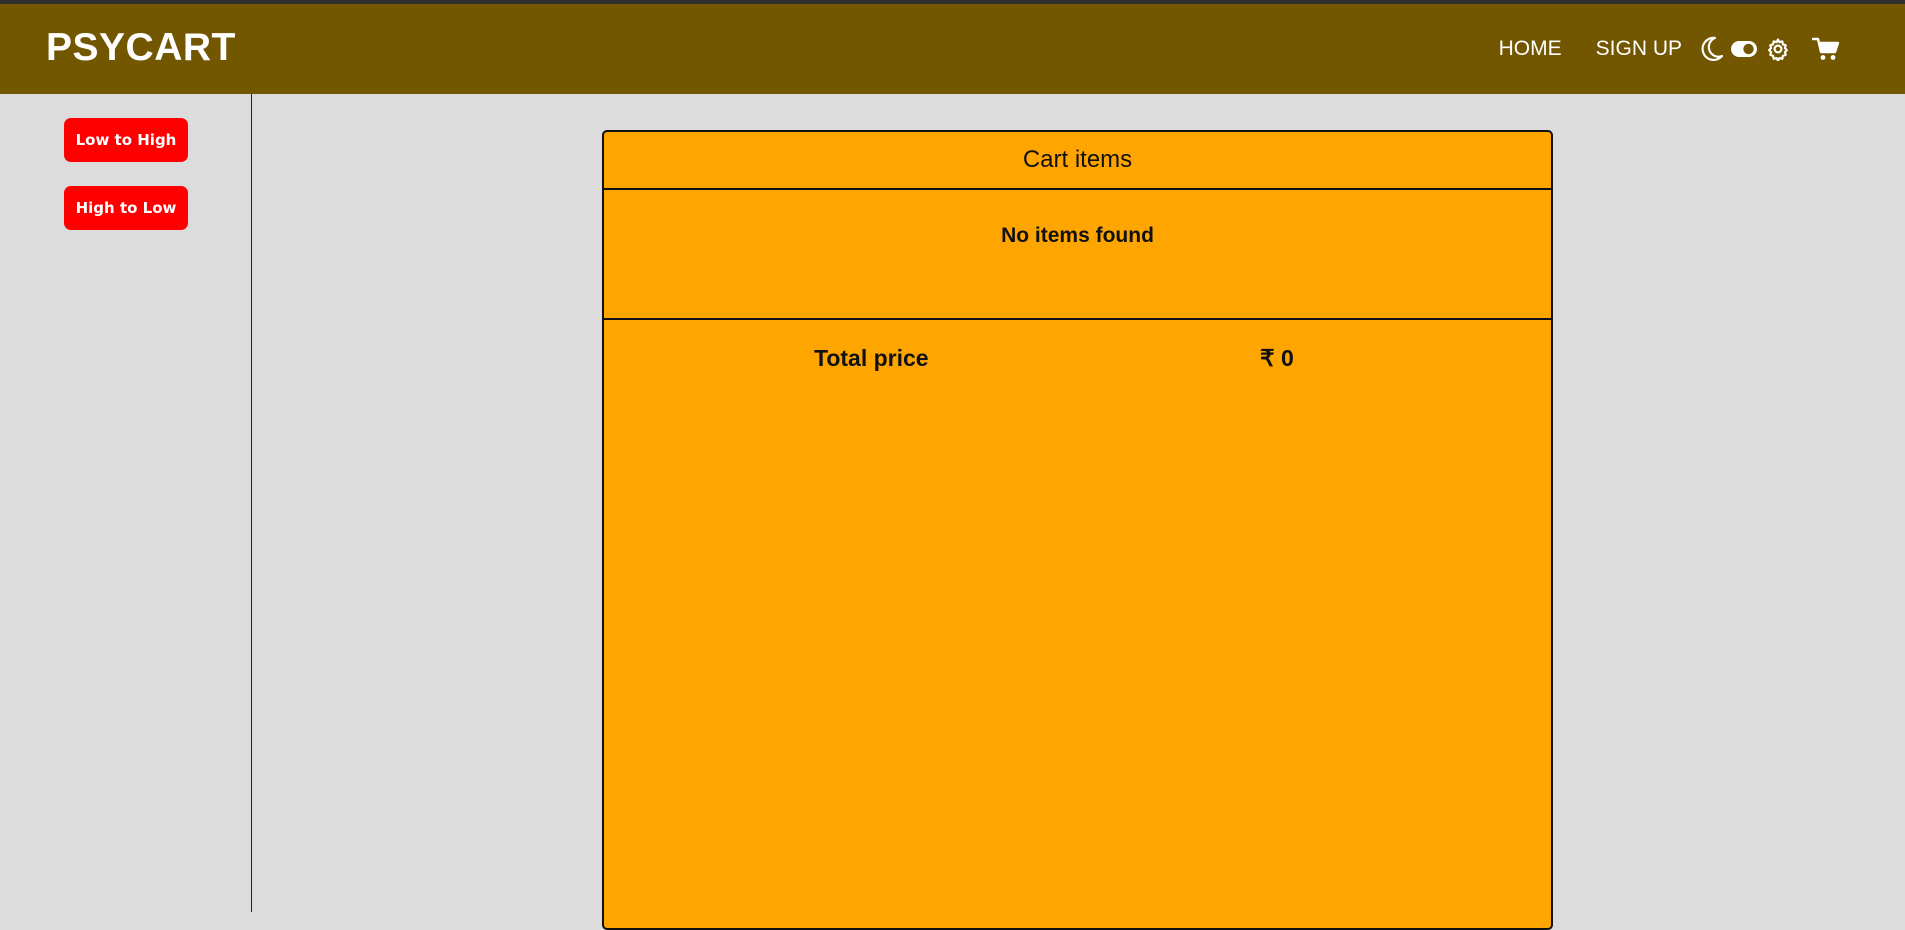 This screenshot has height=930, width=1905. Describe the element at coordinates (1530, 49) in the screenshot. I see `nav-home-link: HOME` at that location.